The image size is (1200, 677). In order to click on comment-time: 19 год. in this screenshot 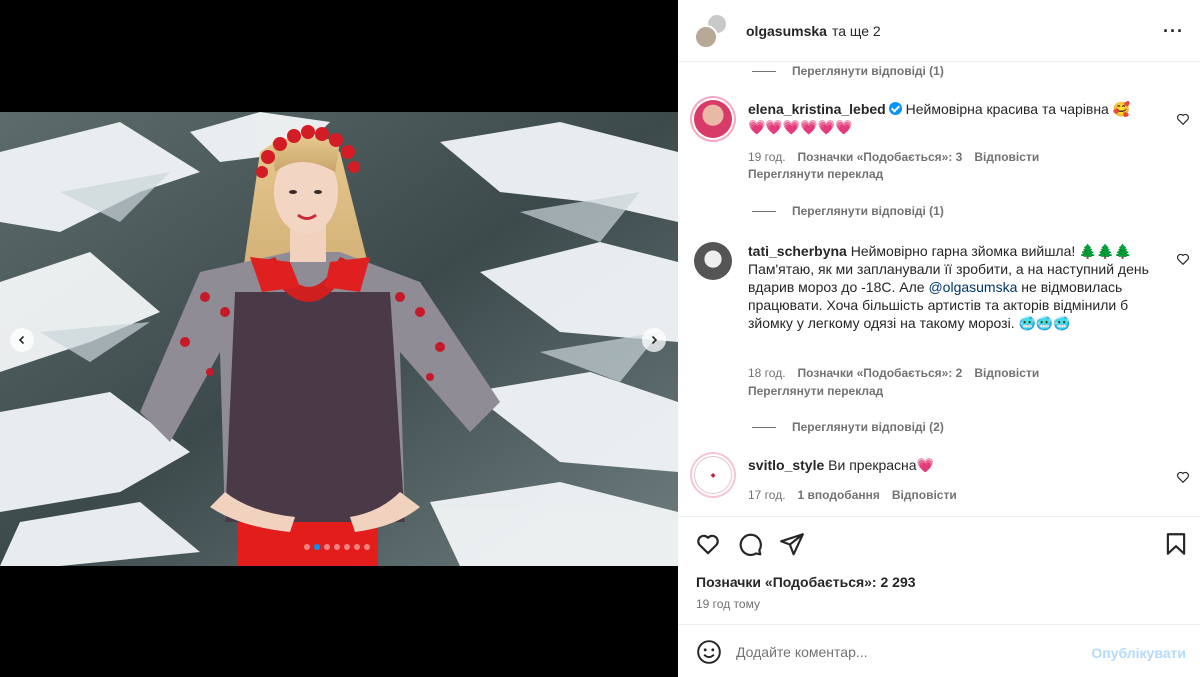, I will do `click(767, 157)`.